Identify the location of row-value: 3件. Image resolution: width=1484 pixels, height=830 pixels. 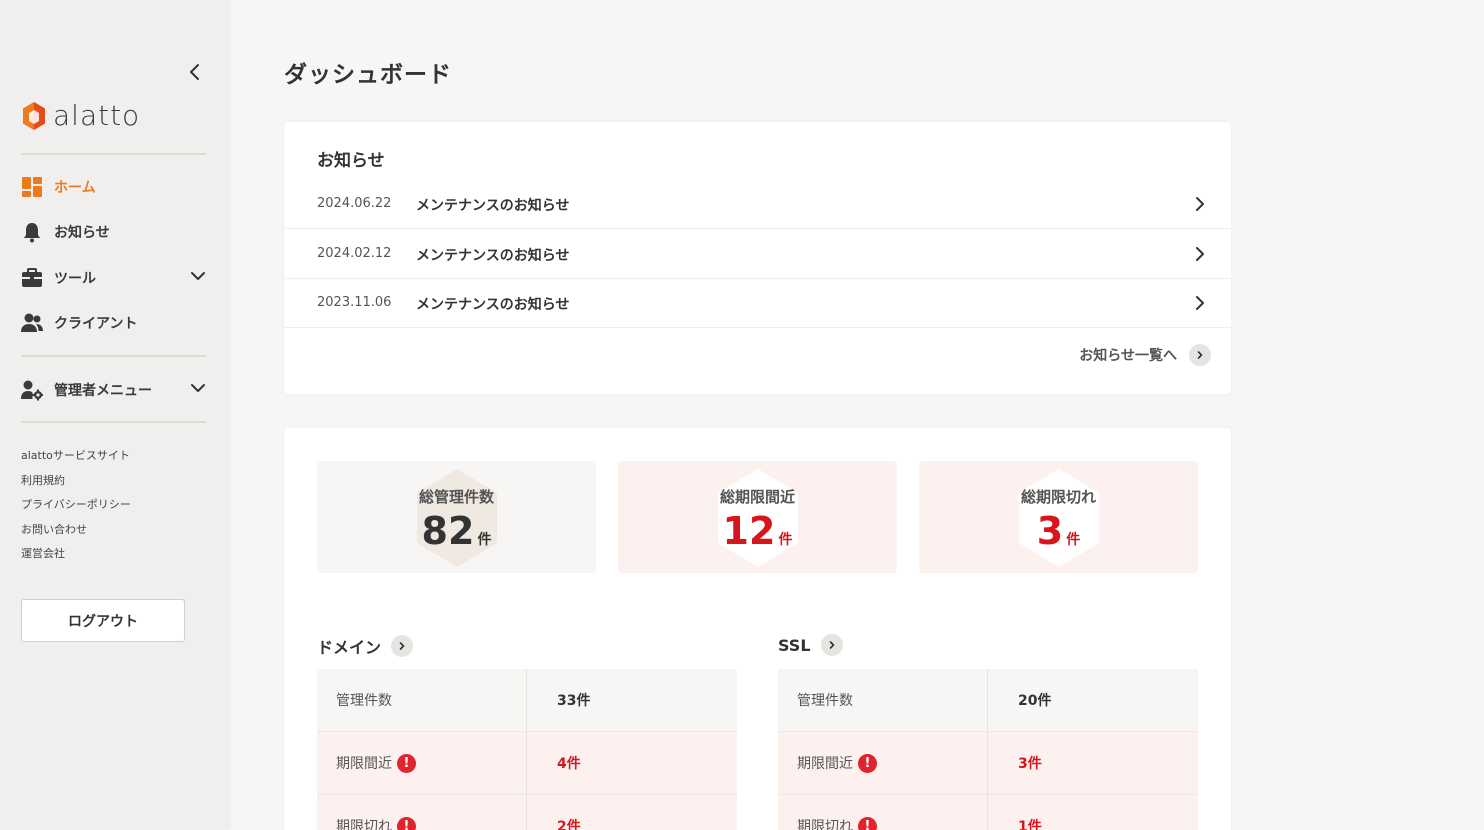
(1030, 764).